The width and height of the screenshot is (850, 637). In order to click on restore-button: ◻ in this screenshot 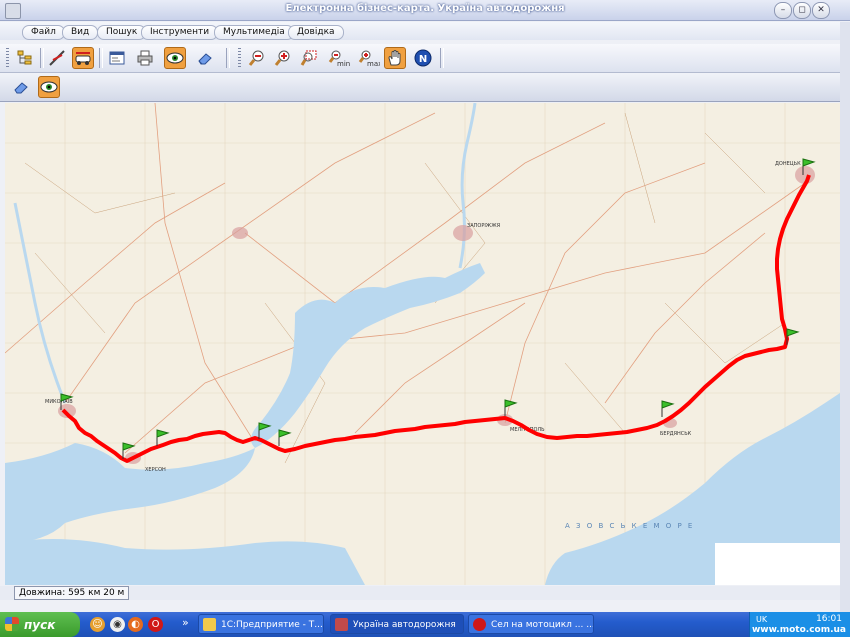, I will do `click(802, 10)`.